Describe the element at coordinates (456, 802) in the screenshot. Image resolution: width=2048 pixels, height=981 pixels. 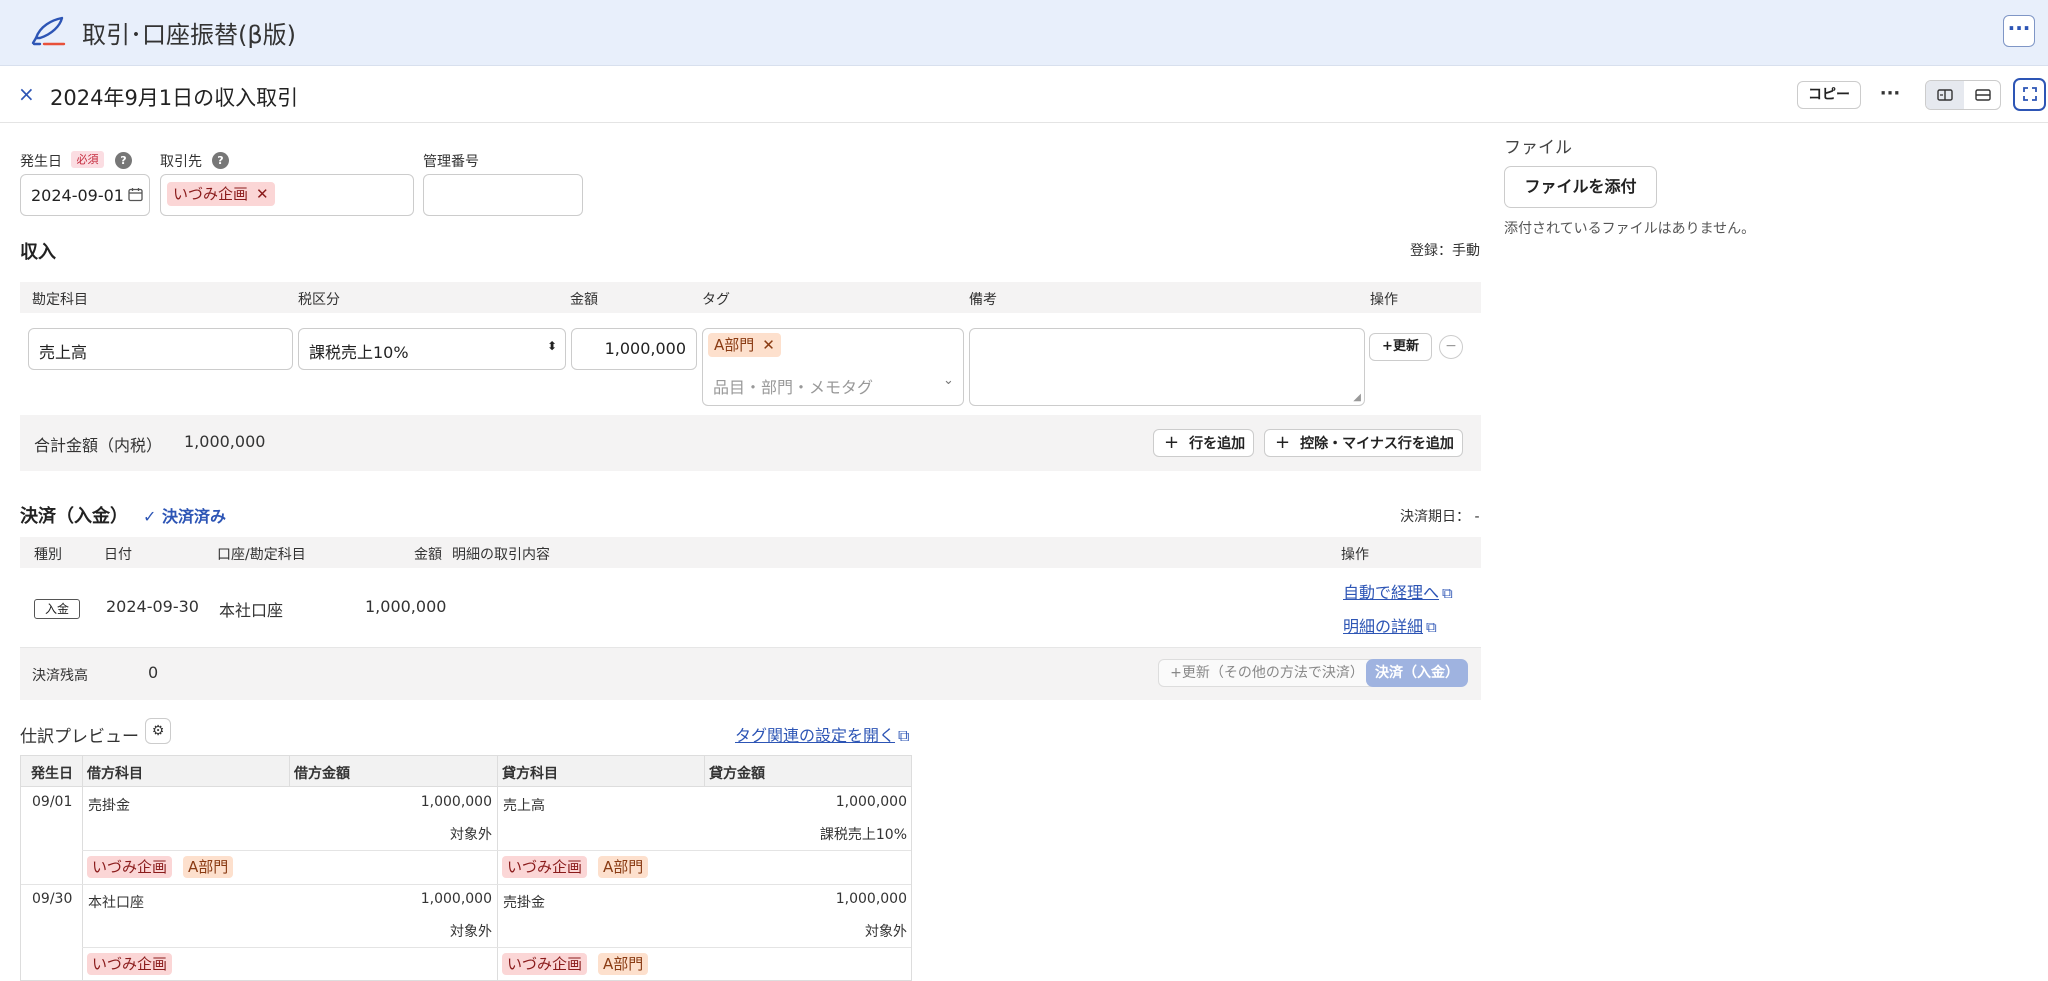
I see `journal-debit-amount: 1,000,000` at that location.